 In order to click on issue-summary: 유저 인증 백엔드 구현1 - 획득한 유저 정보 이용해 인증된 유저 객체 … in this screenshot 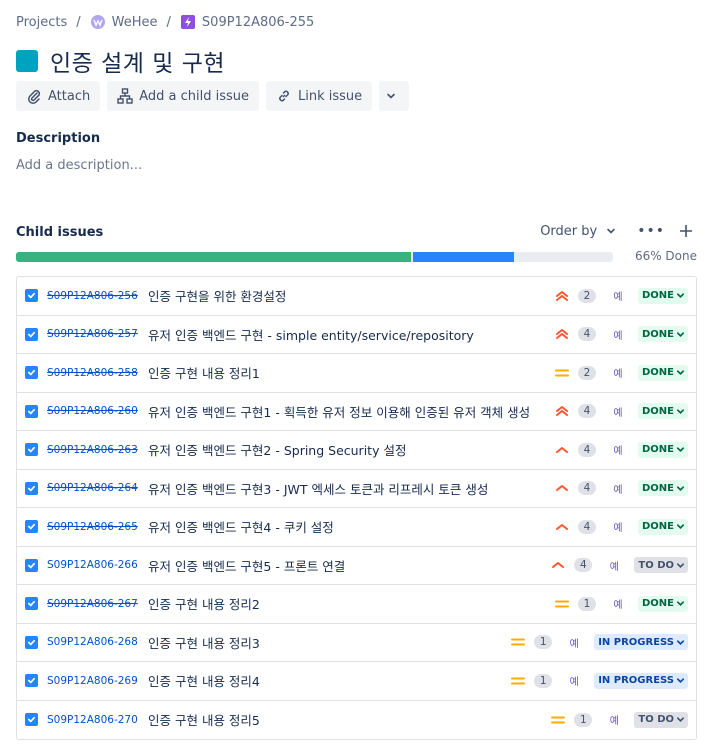, I will do `click(339, 411)`.